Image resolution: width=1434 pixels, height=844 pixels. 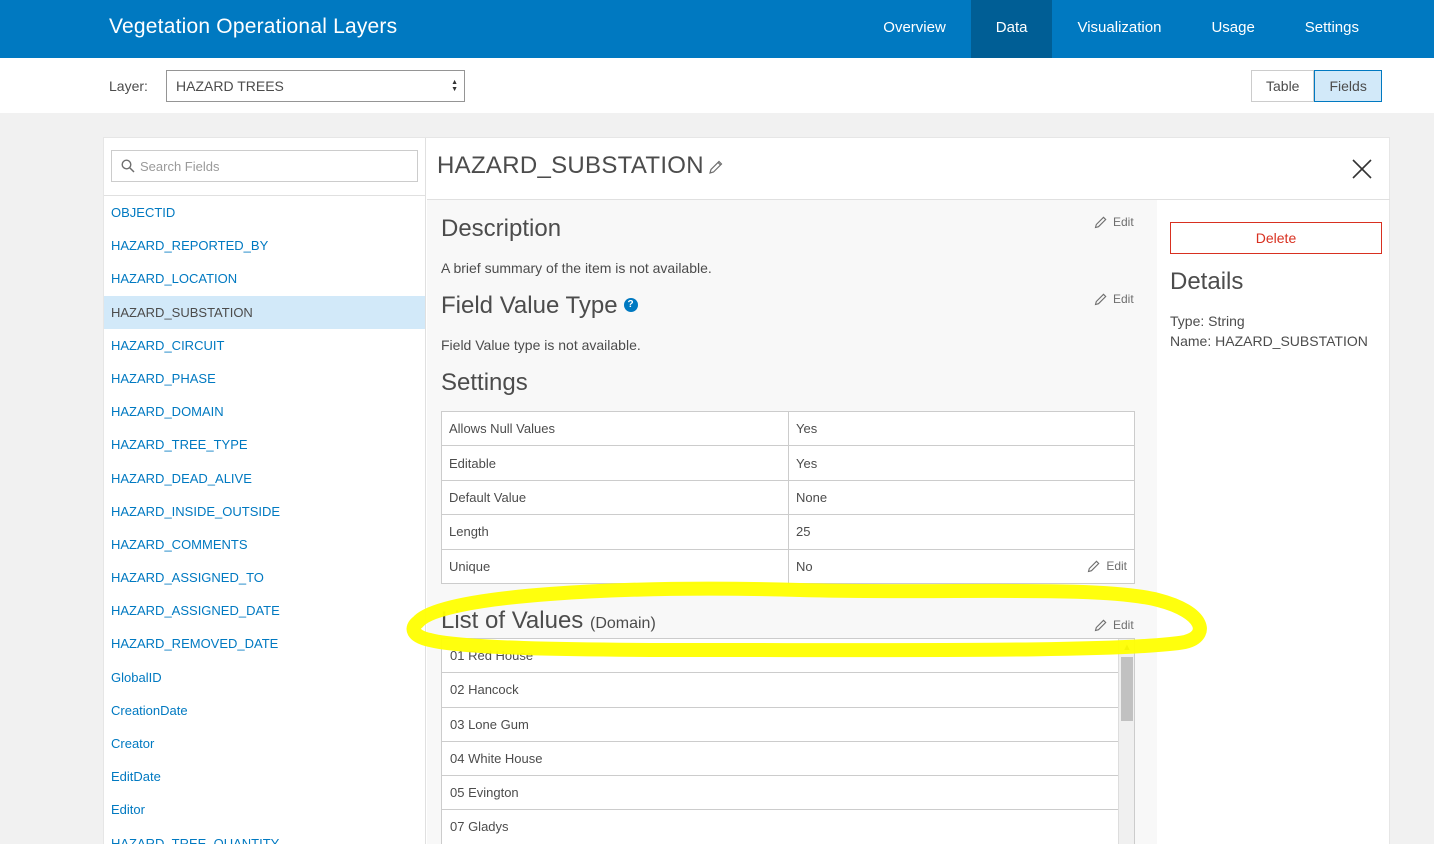 What do you see at coordinates (615, 463) in the screenshot?
I see `setting-name: Editable` at bounding box center [615, 463].